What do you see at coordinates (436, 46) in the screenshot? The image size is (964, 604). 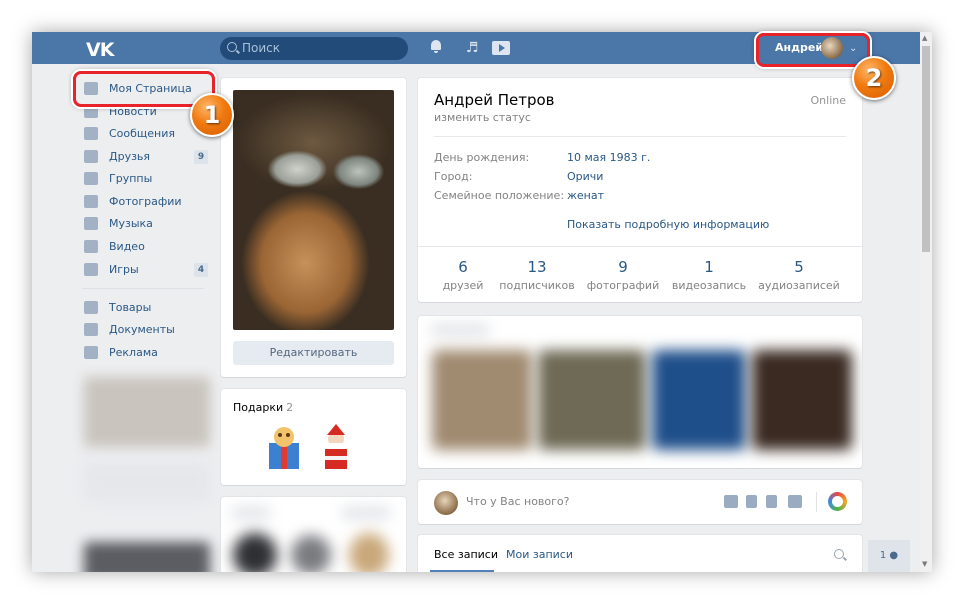 I see `bell-icon` at bounding box center [436, 46].